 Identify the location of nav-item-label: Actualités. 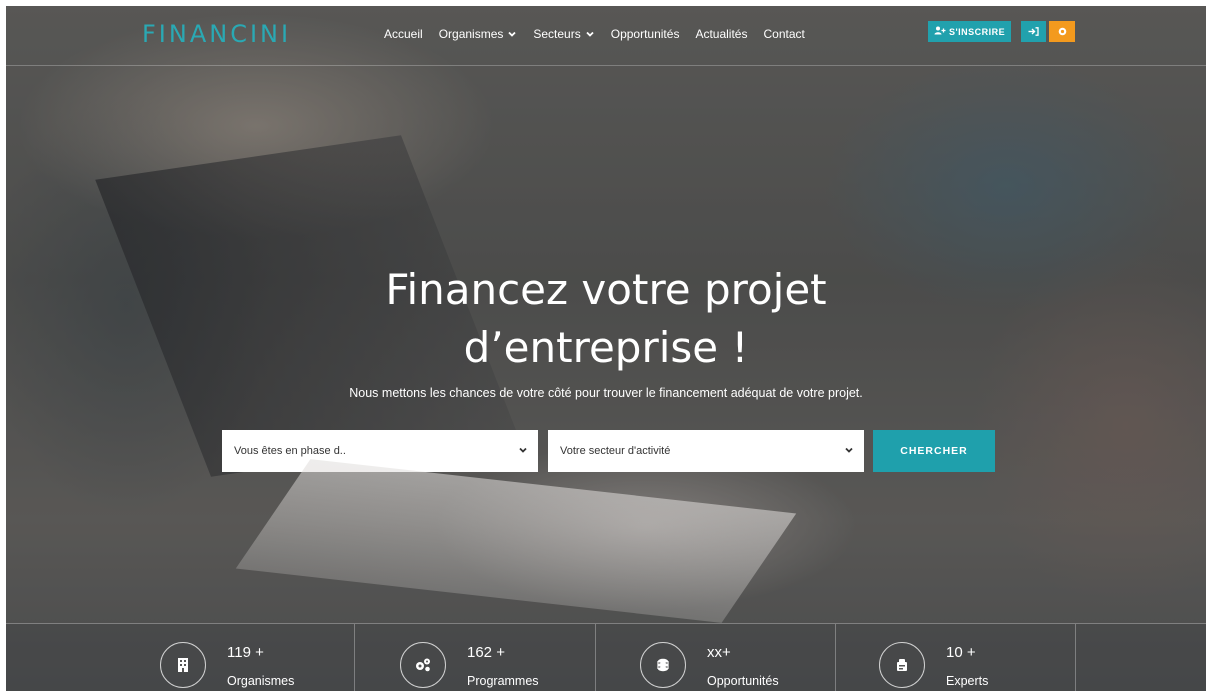
(721, 34).